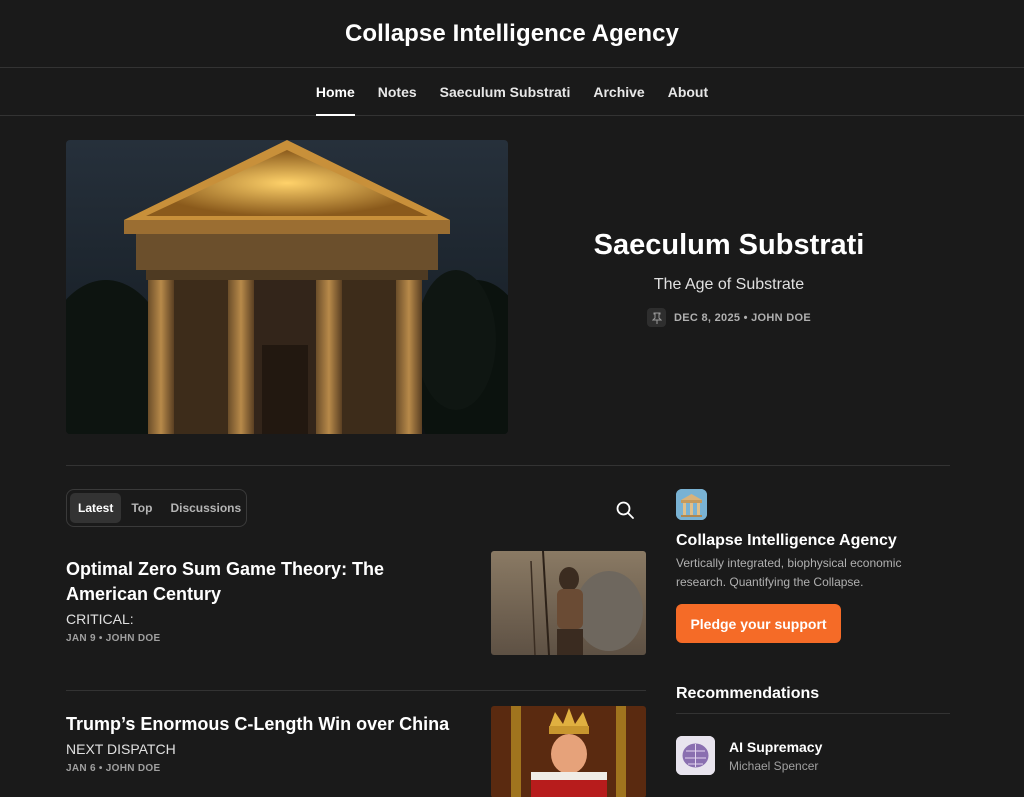 The image size is (1024, 797). I want to click on recommendation-item: AI Supremacy Michael Spencer, so click(813, 755).